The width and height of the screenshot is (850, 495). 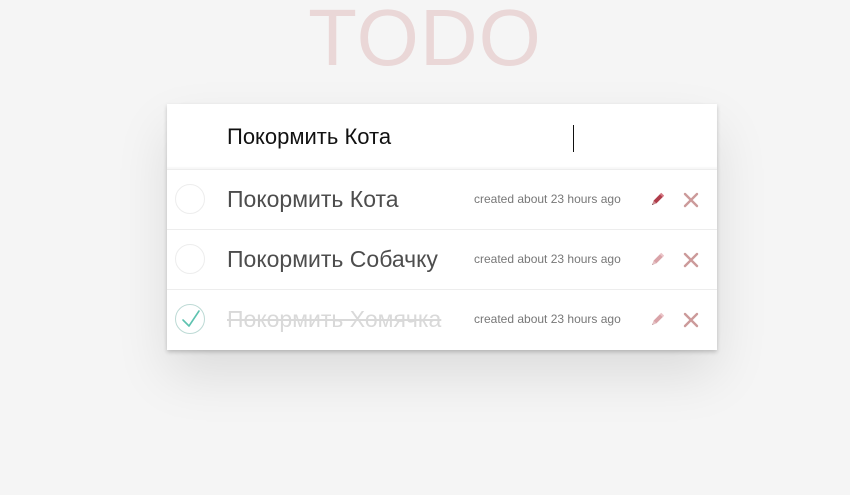 I want to click on new-todo-input, so click(x=442, y=136).